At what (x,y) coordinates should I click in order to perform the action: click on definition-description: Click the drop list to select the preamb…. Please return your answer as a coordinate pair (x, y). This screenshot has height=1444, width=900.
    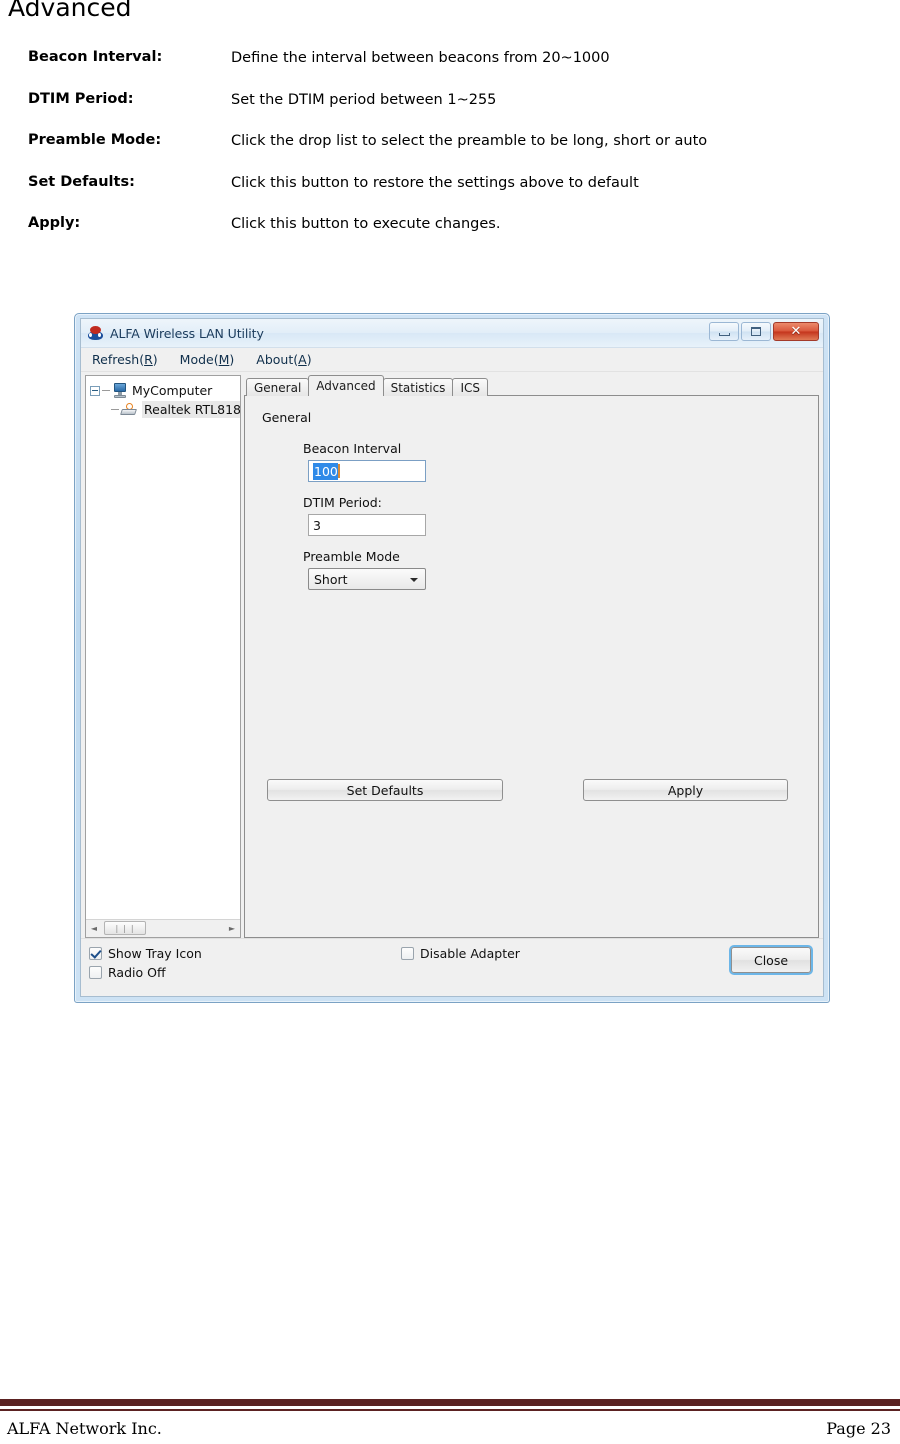
    Looking at the image, I should click on (469, 141).